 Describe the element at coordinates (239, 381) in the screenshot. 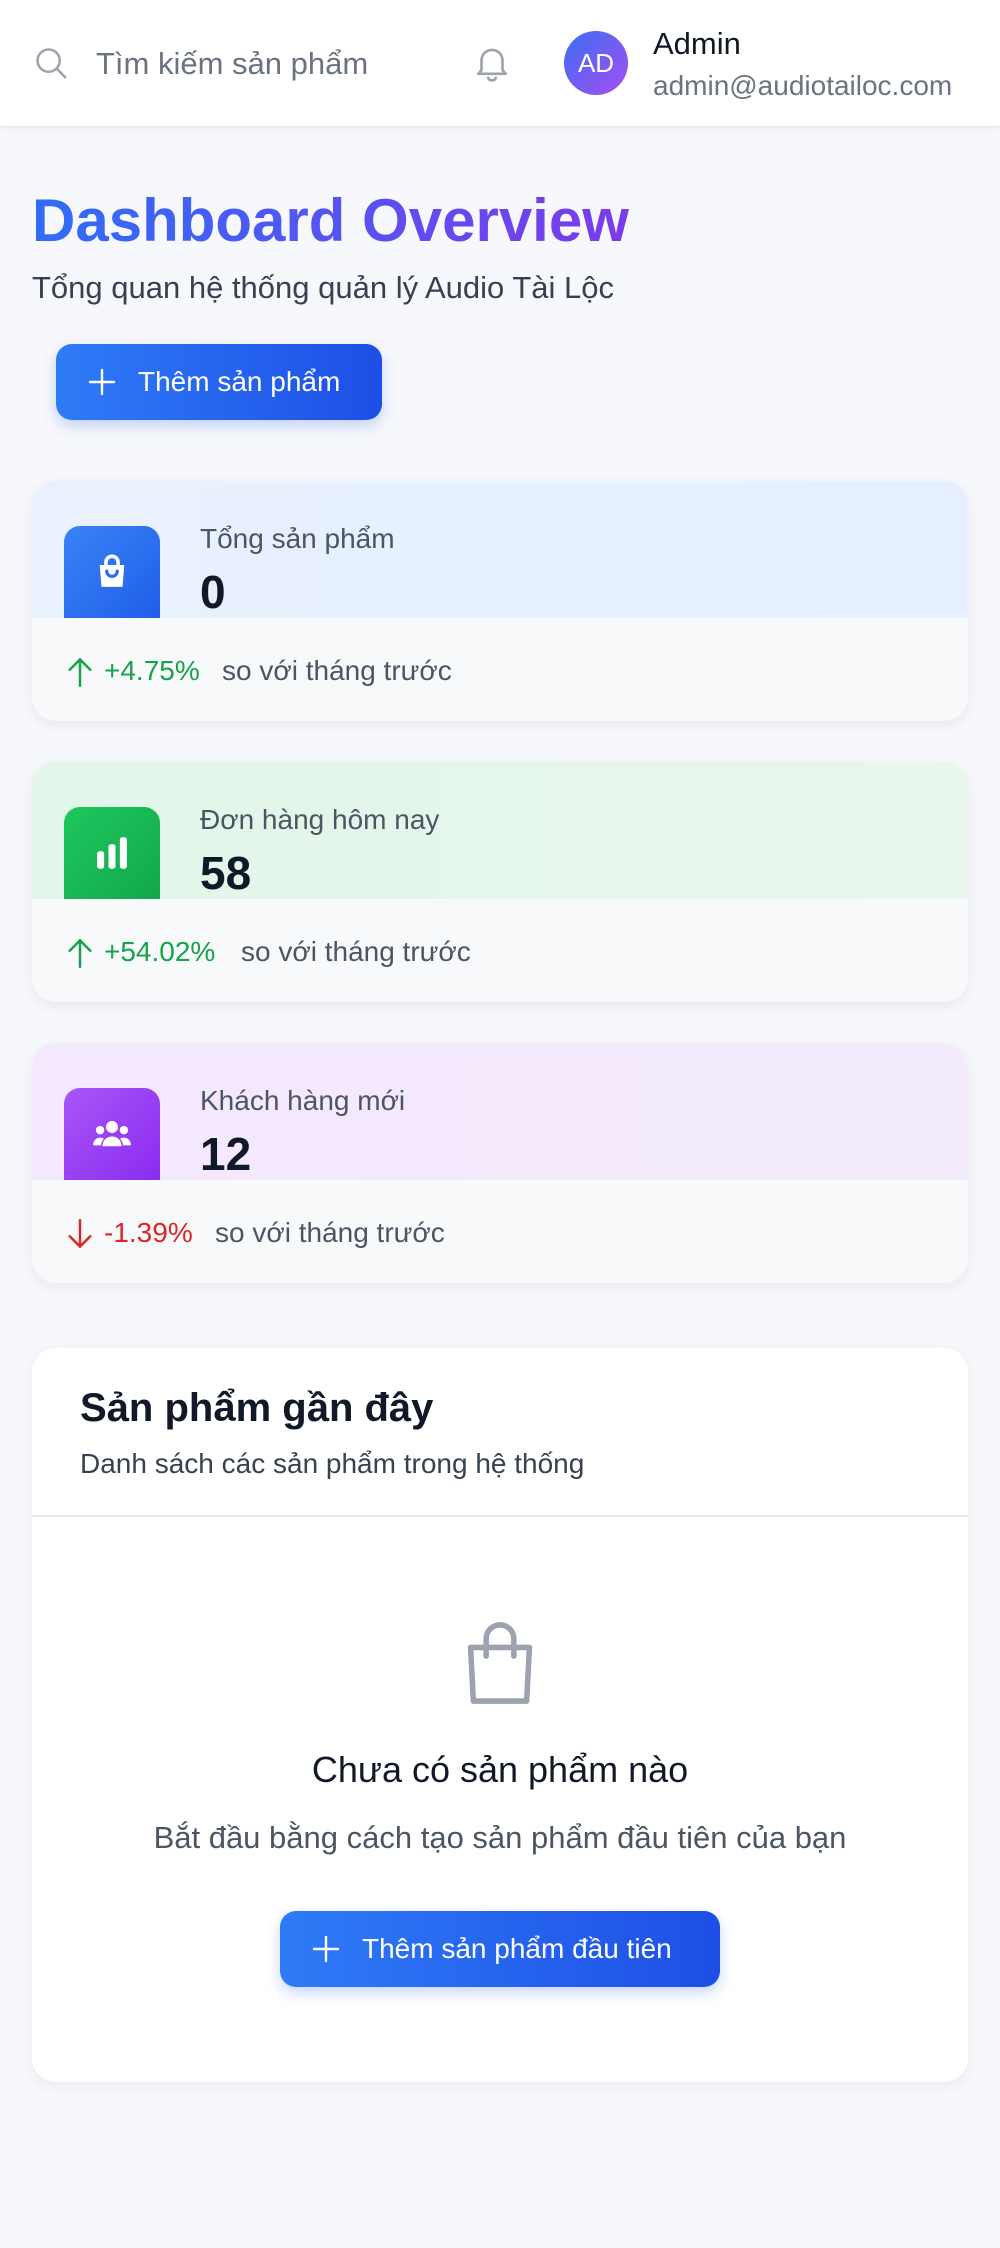

I see `add-product-button-label: Thêm sản phẩm` at that location.